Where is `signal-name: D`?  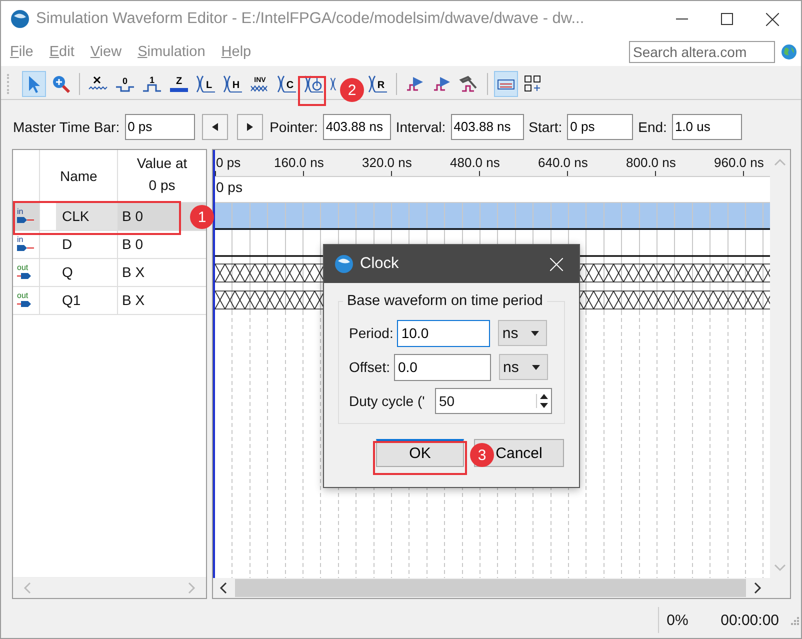 signal-name: D is located at coordinates (67, 244).